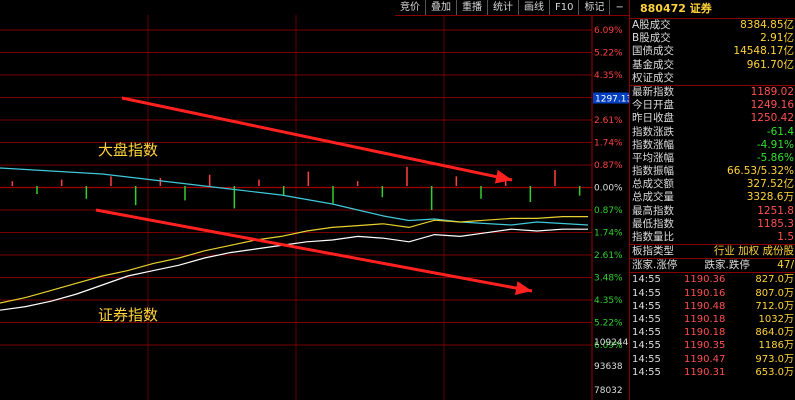  Describe the element at coordinates (785, 265) in the screenshot. I see `trade-header-count: 47/` at that location.